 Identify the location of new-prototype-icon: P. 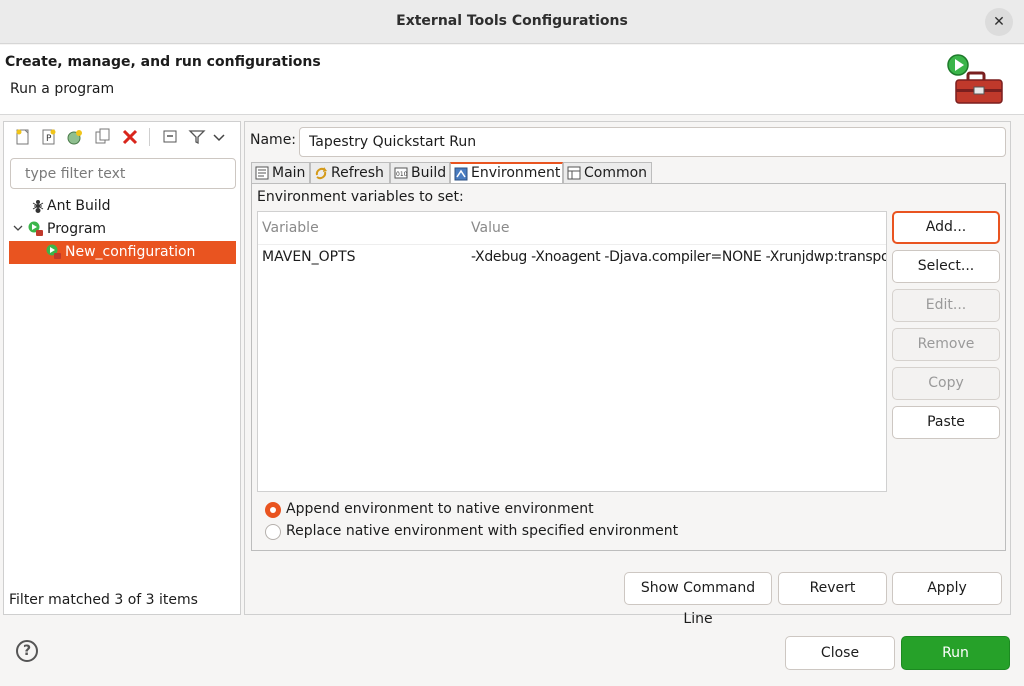
(49, 137).